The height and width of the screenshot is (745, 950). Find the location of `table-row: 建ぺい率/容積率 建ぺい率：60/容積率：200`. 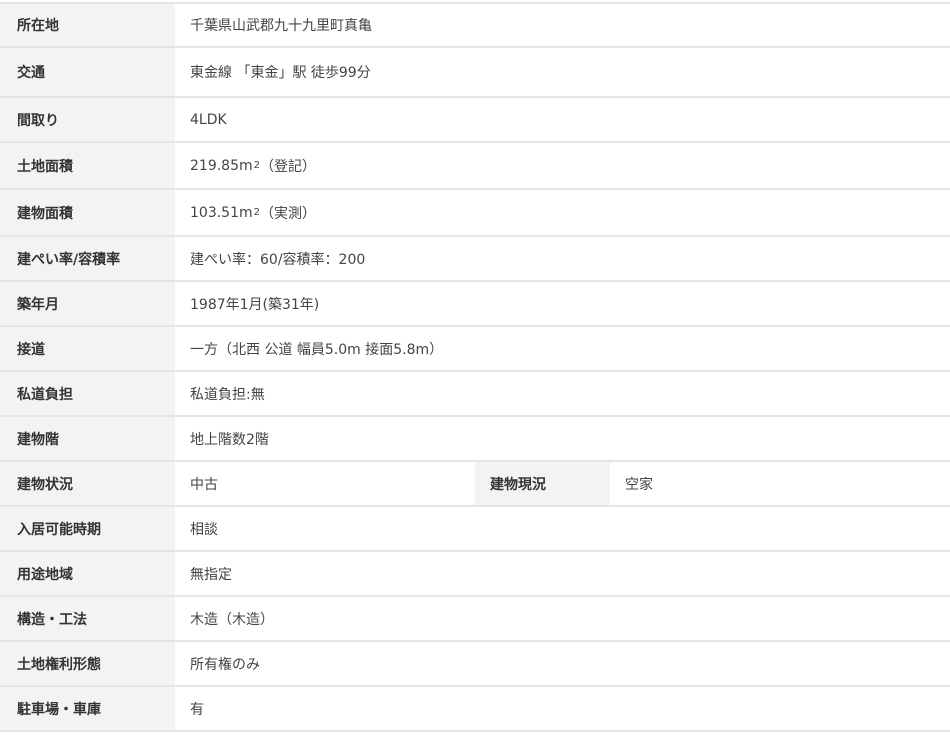

table-row: 建ぺい率/容積率 建ぺい率：60/容積率：200 is located at coordinates (475, 259).